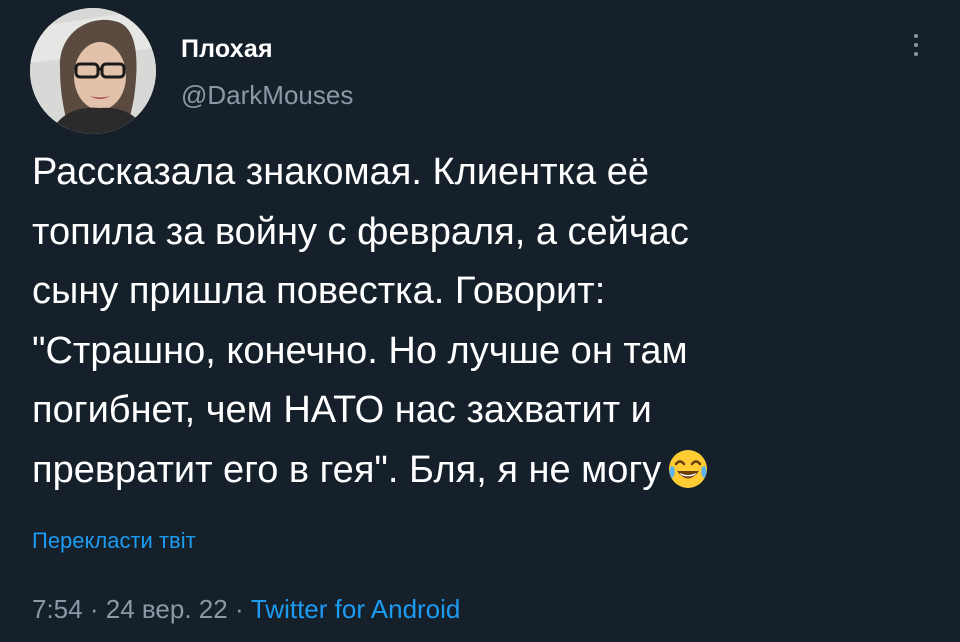 The image size is (960, 642). Describe the element at coordinates (360, 231) in the screenshot. I see `tweet-text-line: топила за войну с февраля, а сейчас` at that location.